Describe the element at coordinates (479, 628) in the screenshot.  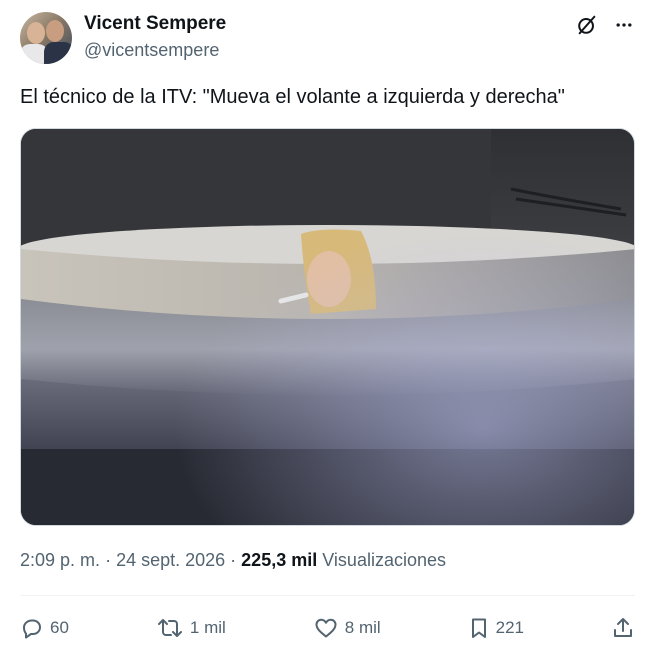
I see `bookmark-icon` at that location.